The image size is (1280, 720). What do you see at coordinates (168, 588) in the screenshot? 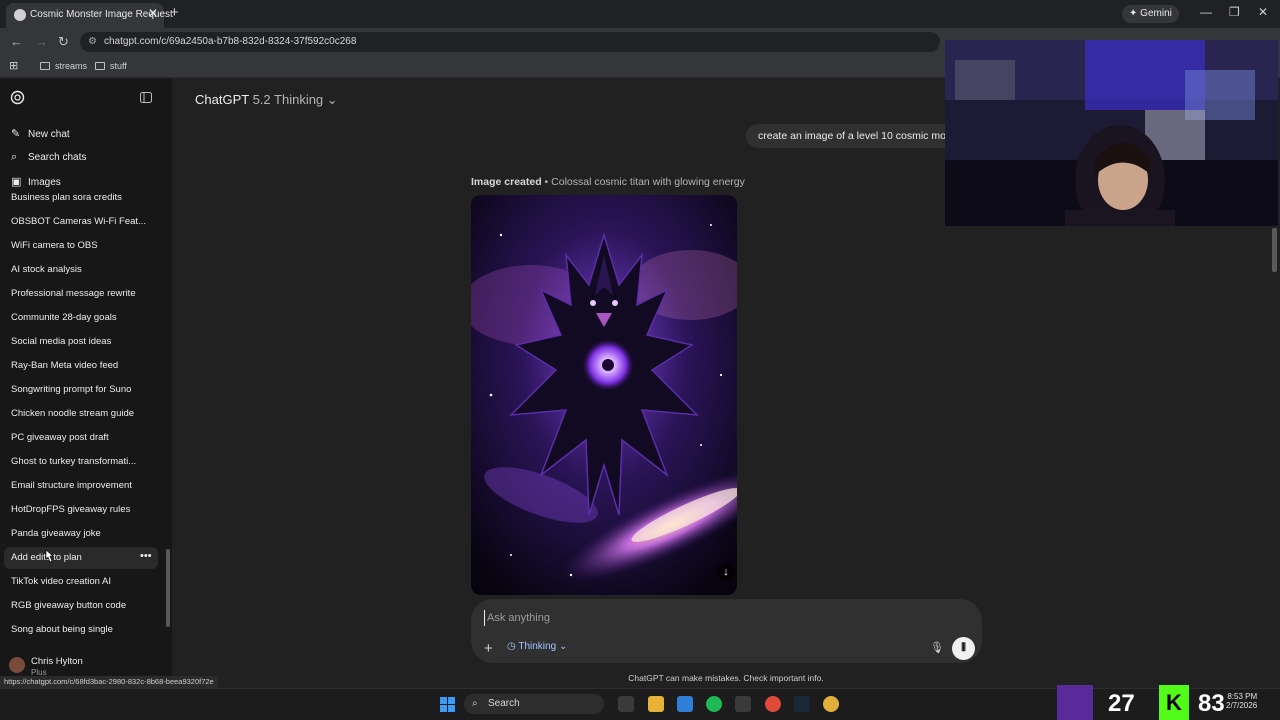
I see `sidebar-scrollbar` at bounding box center [168, 588].